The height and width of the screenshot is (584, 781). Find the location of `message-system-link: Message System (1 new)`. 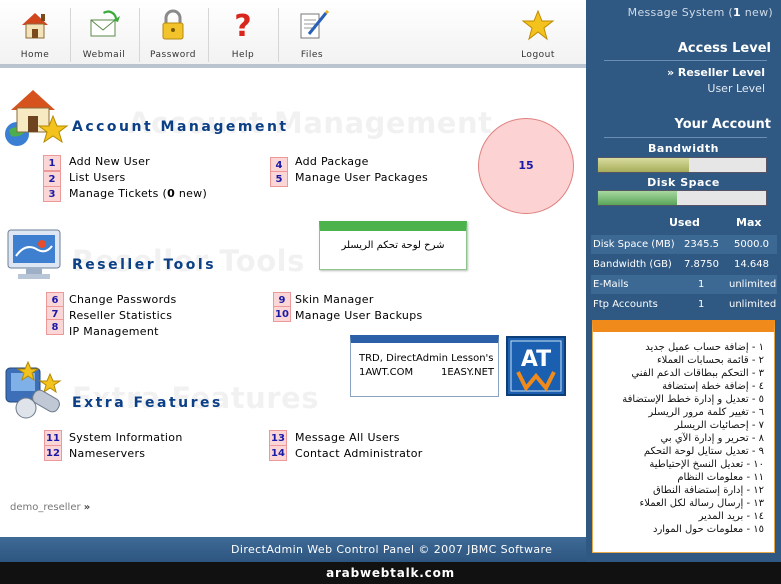

message-system-link: Message System (1 new) is located at coordinates (700, 12).